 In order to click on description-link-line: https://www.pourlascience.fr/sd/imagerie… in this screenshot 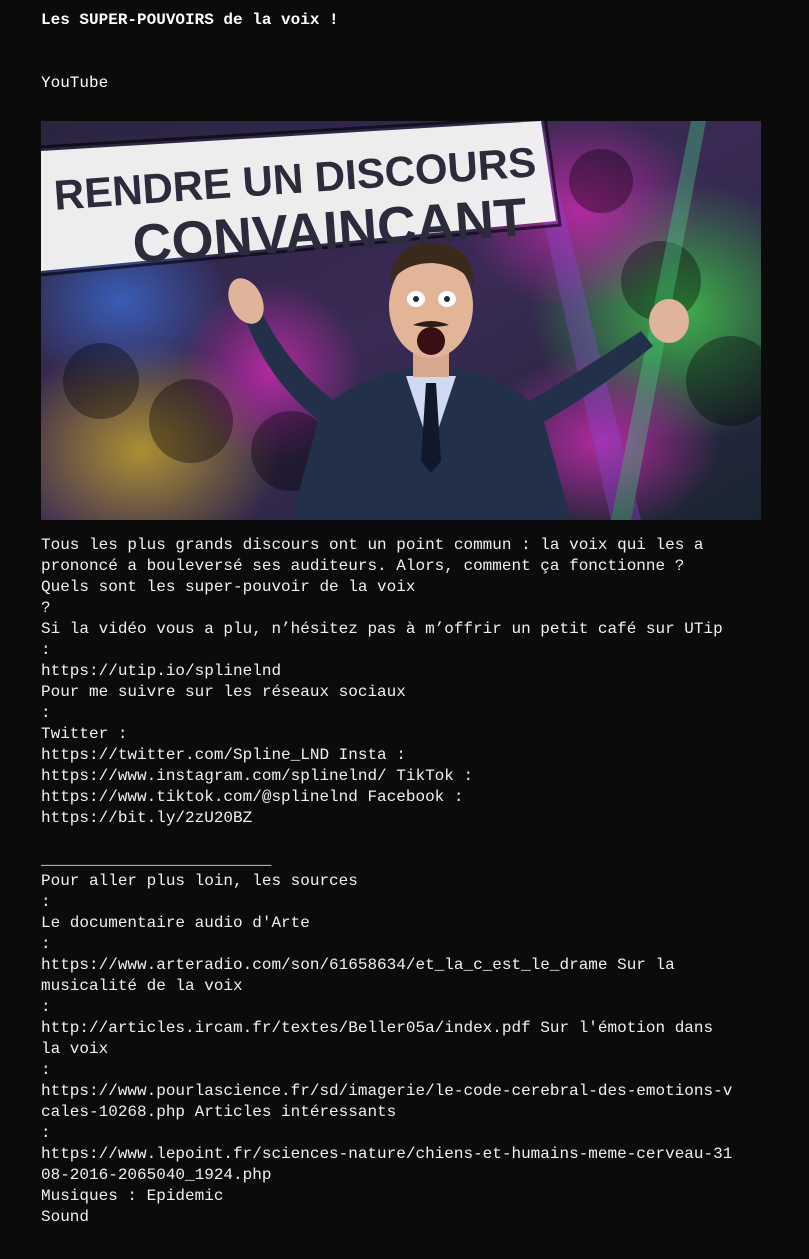, I will do `click(403, 1091)`.